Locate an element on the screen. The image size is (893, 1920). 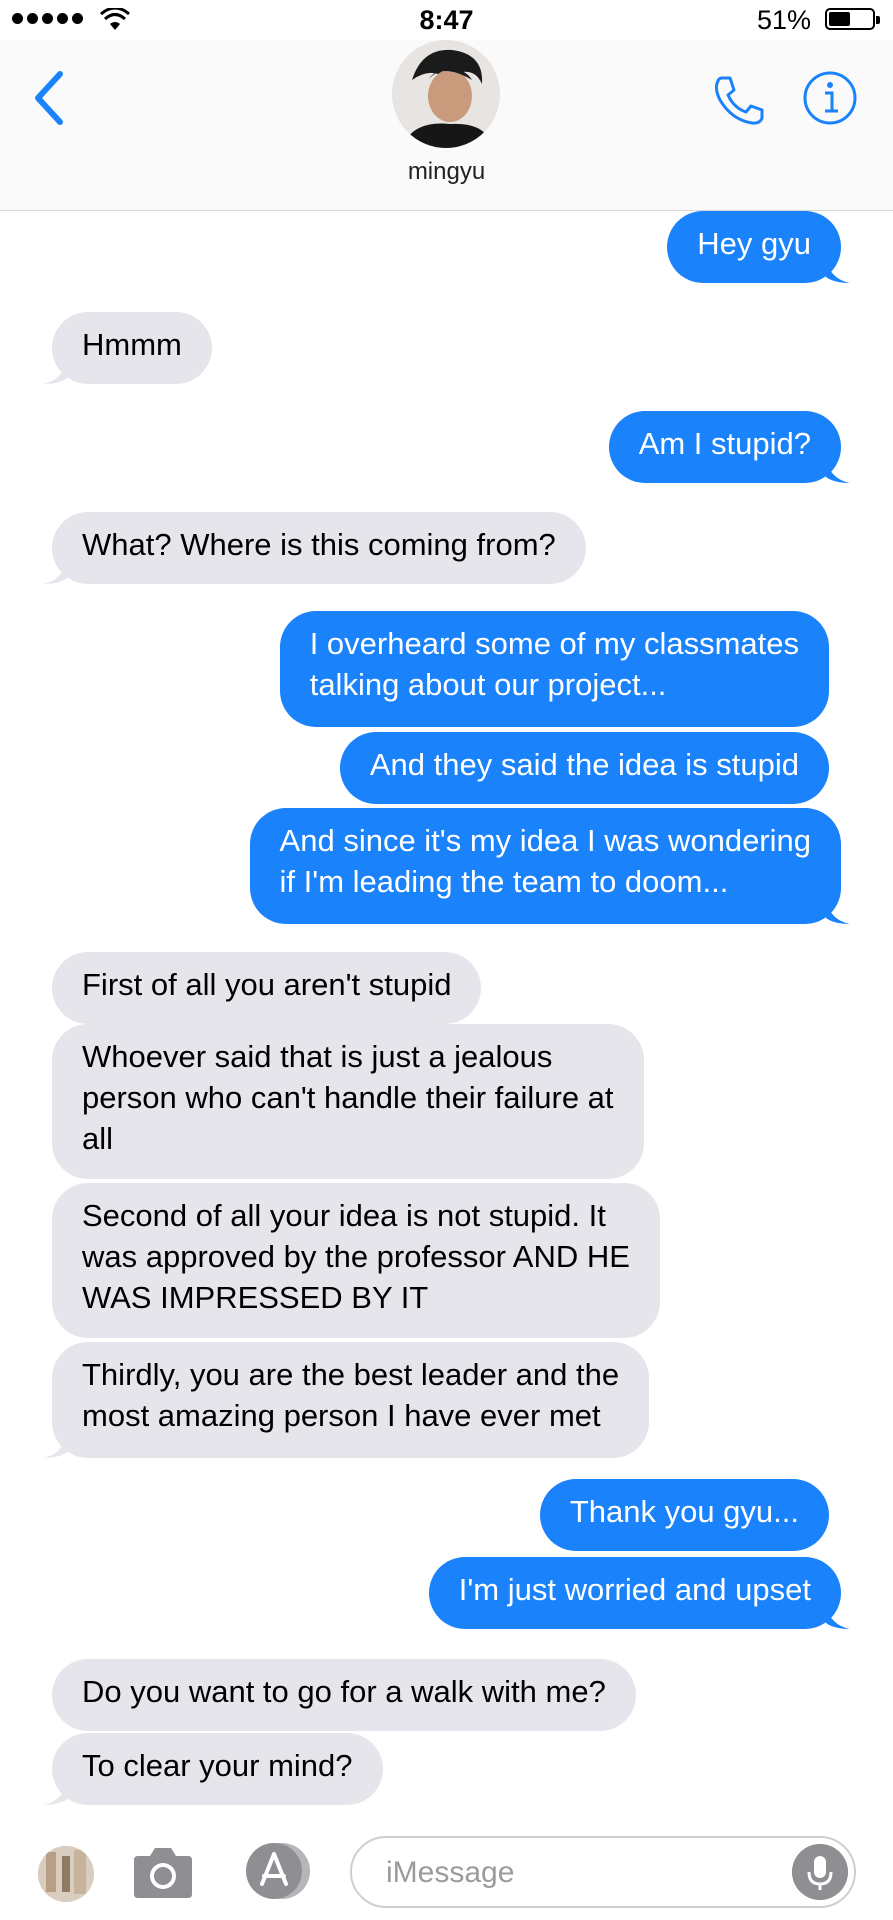
message-field-wrapper is located at coordinates (603, 1872).